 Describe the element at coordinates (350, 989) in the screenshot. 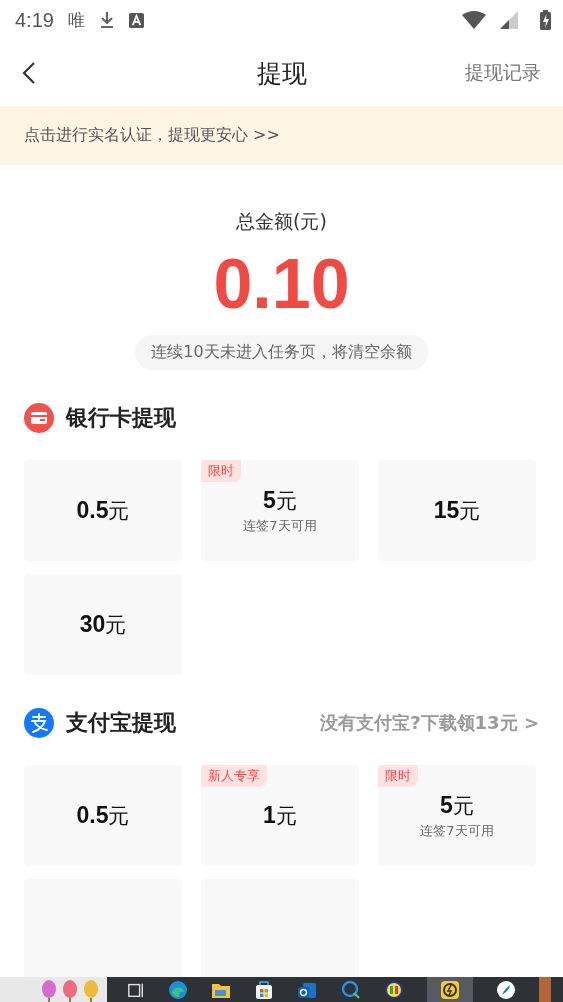

I see `search-app-icon` at that location.